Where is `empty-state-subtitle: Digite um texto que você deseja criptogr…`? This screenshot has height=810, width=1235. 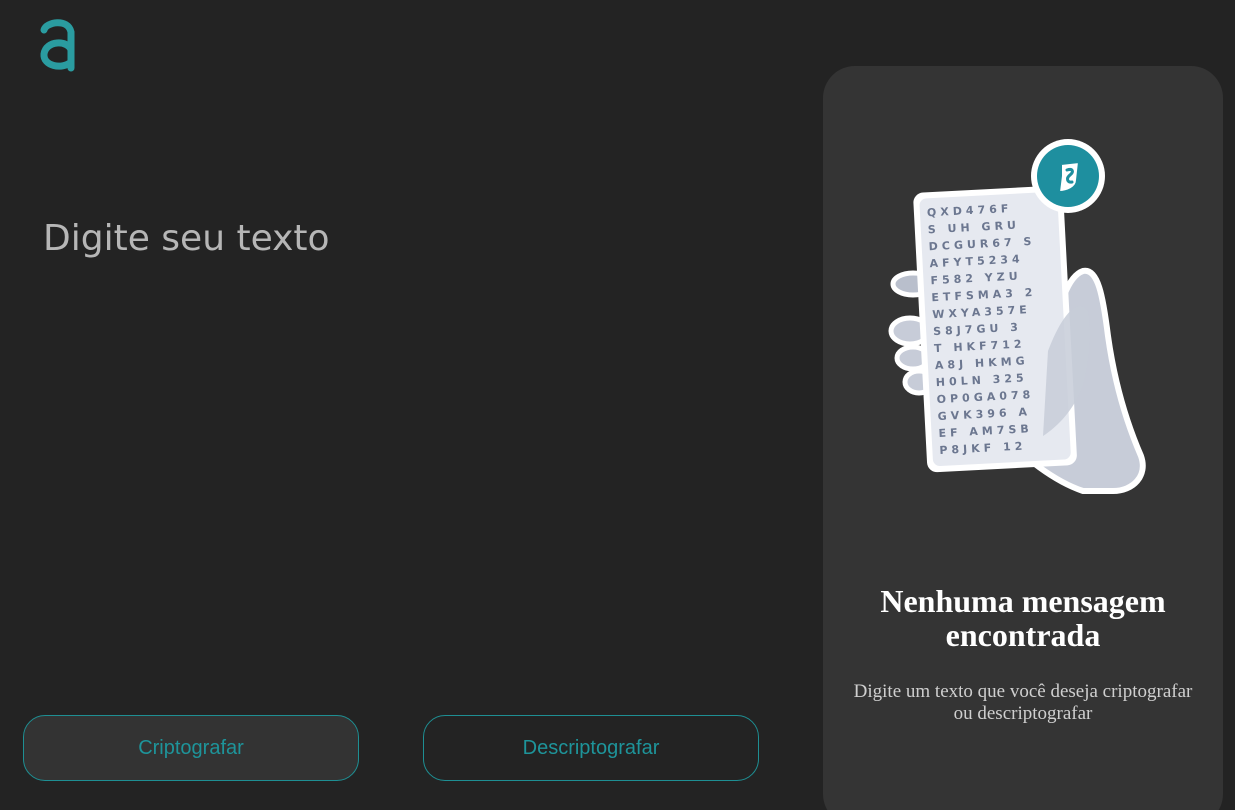
empty-state-subtitle: Digite um texto que você deseja criptogr… is located at coordinates (1023, 702).